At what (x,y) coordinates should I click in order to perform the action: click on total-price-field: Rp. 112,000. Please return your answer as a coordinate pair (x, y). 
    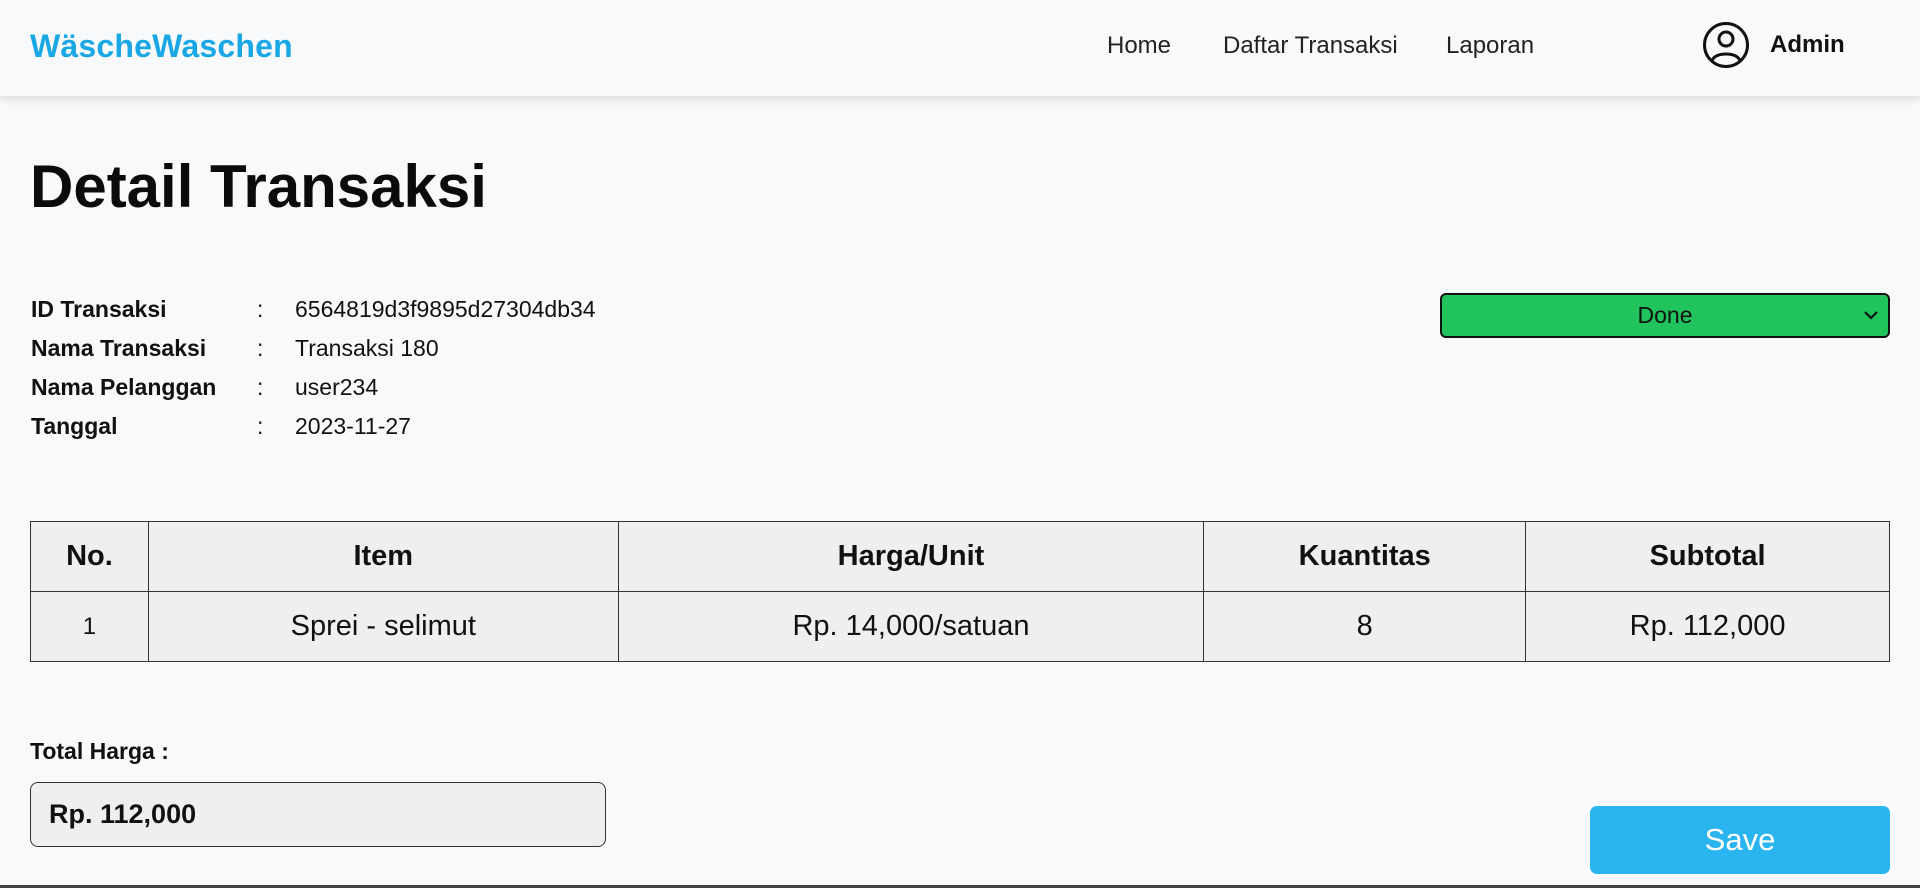
    Looking at the image, I should click on (318, 814).